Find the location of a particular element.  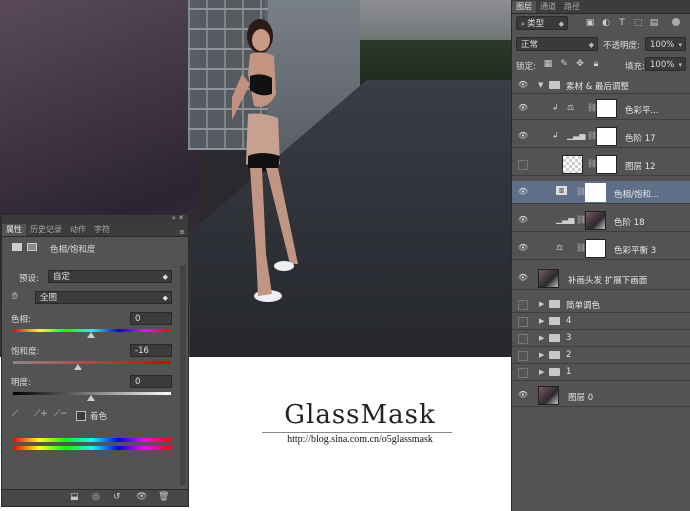

saturation-label: 饱和度: is located at coordinates (25, 352).